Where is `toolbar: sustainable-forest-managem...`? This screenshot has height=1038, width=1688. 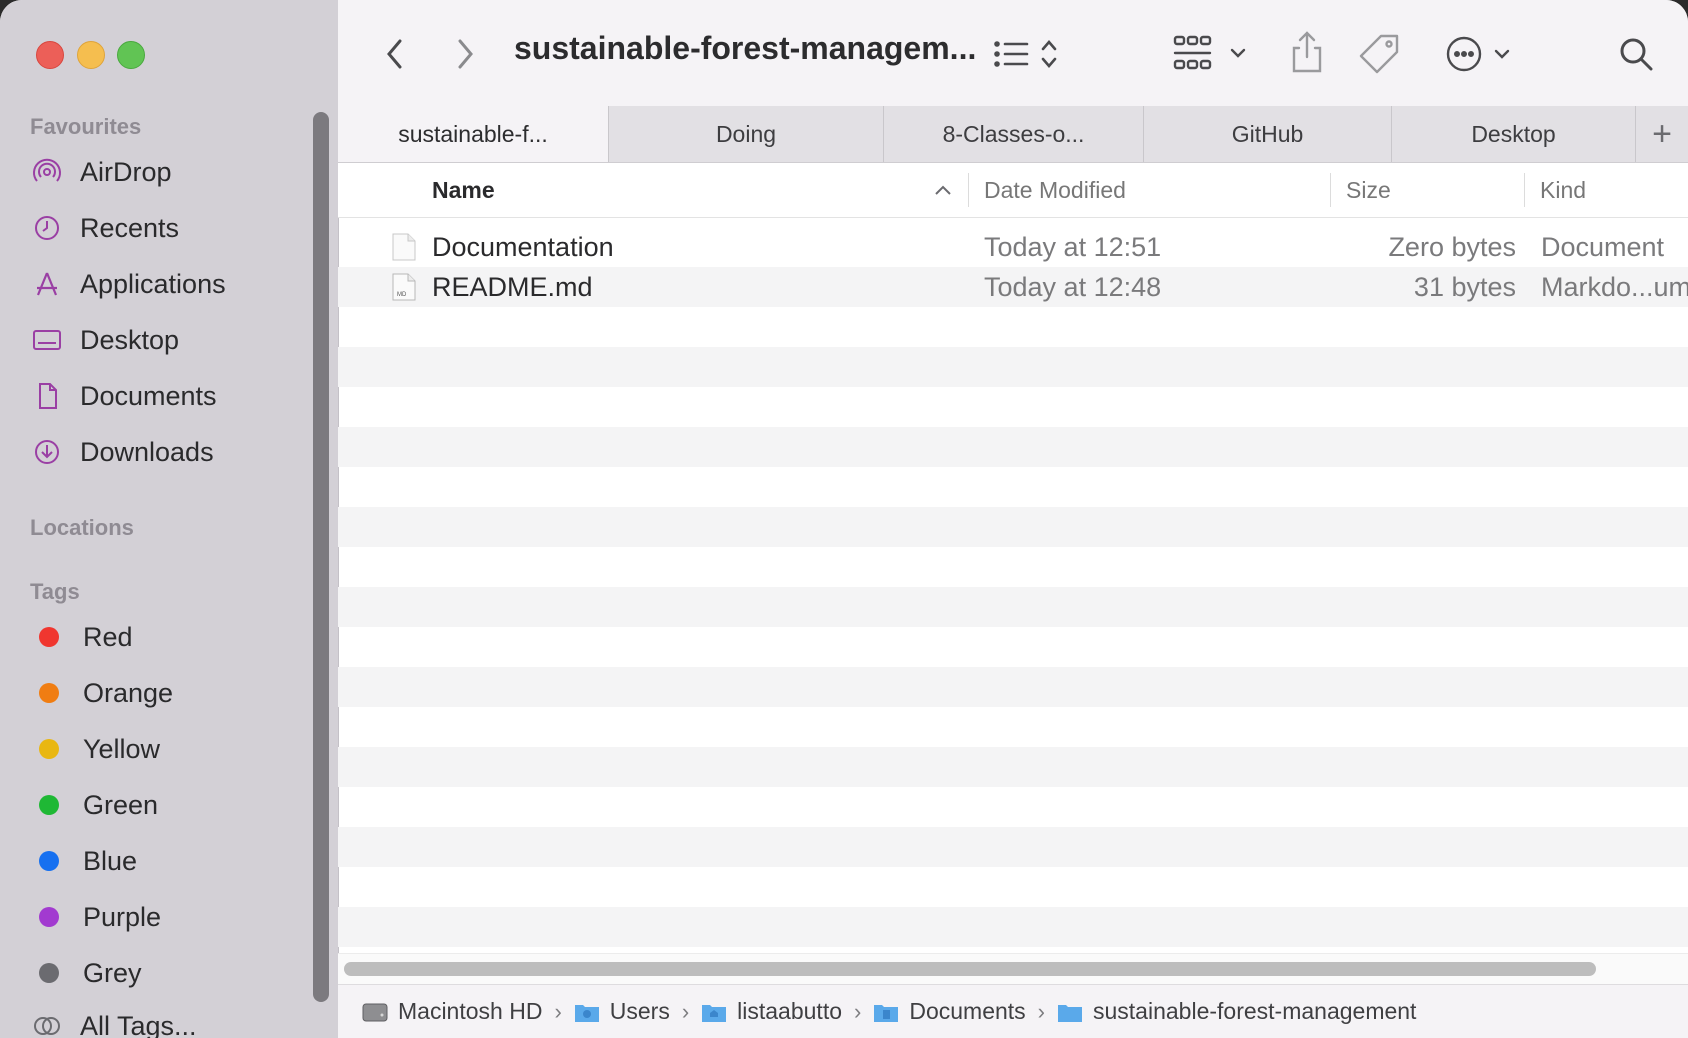
toolbar: sustainable-forest-managem... is located at coordinates (1013, 53).